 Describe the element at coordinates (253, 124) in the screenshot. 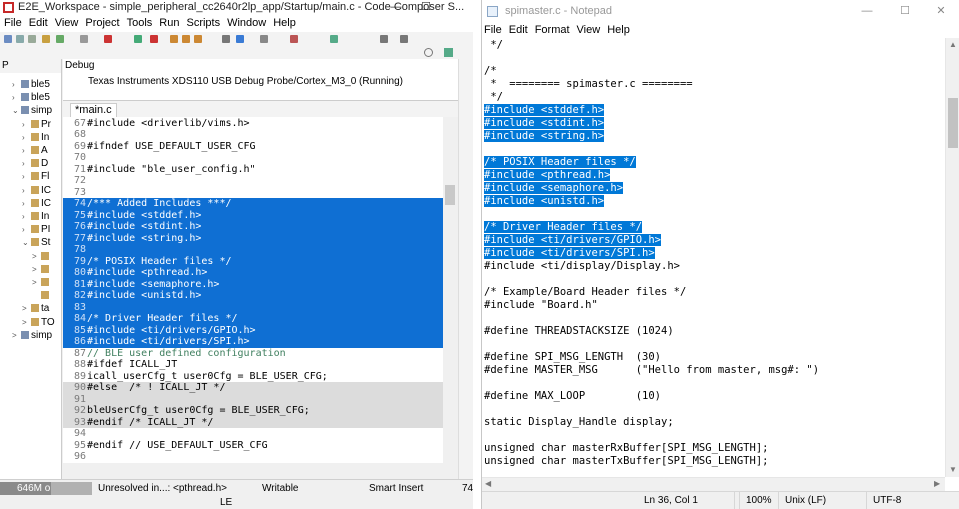

I see `code-line: 67#include <driverlib/vims.h>` at that location.